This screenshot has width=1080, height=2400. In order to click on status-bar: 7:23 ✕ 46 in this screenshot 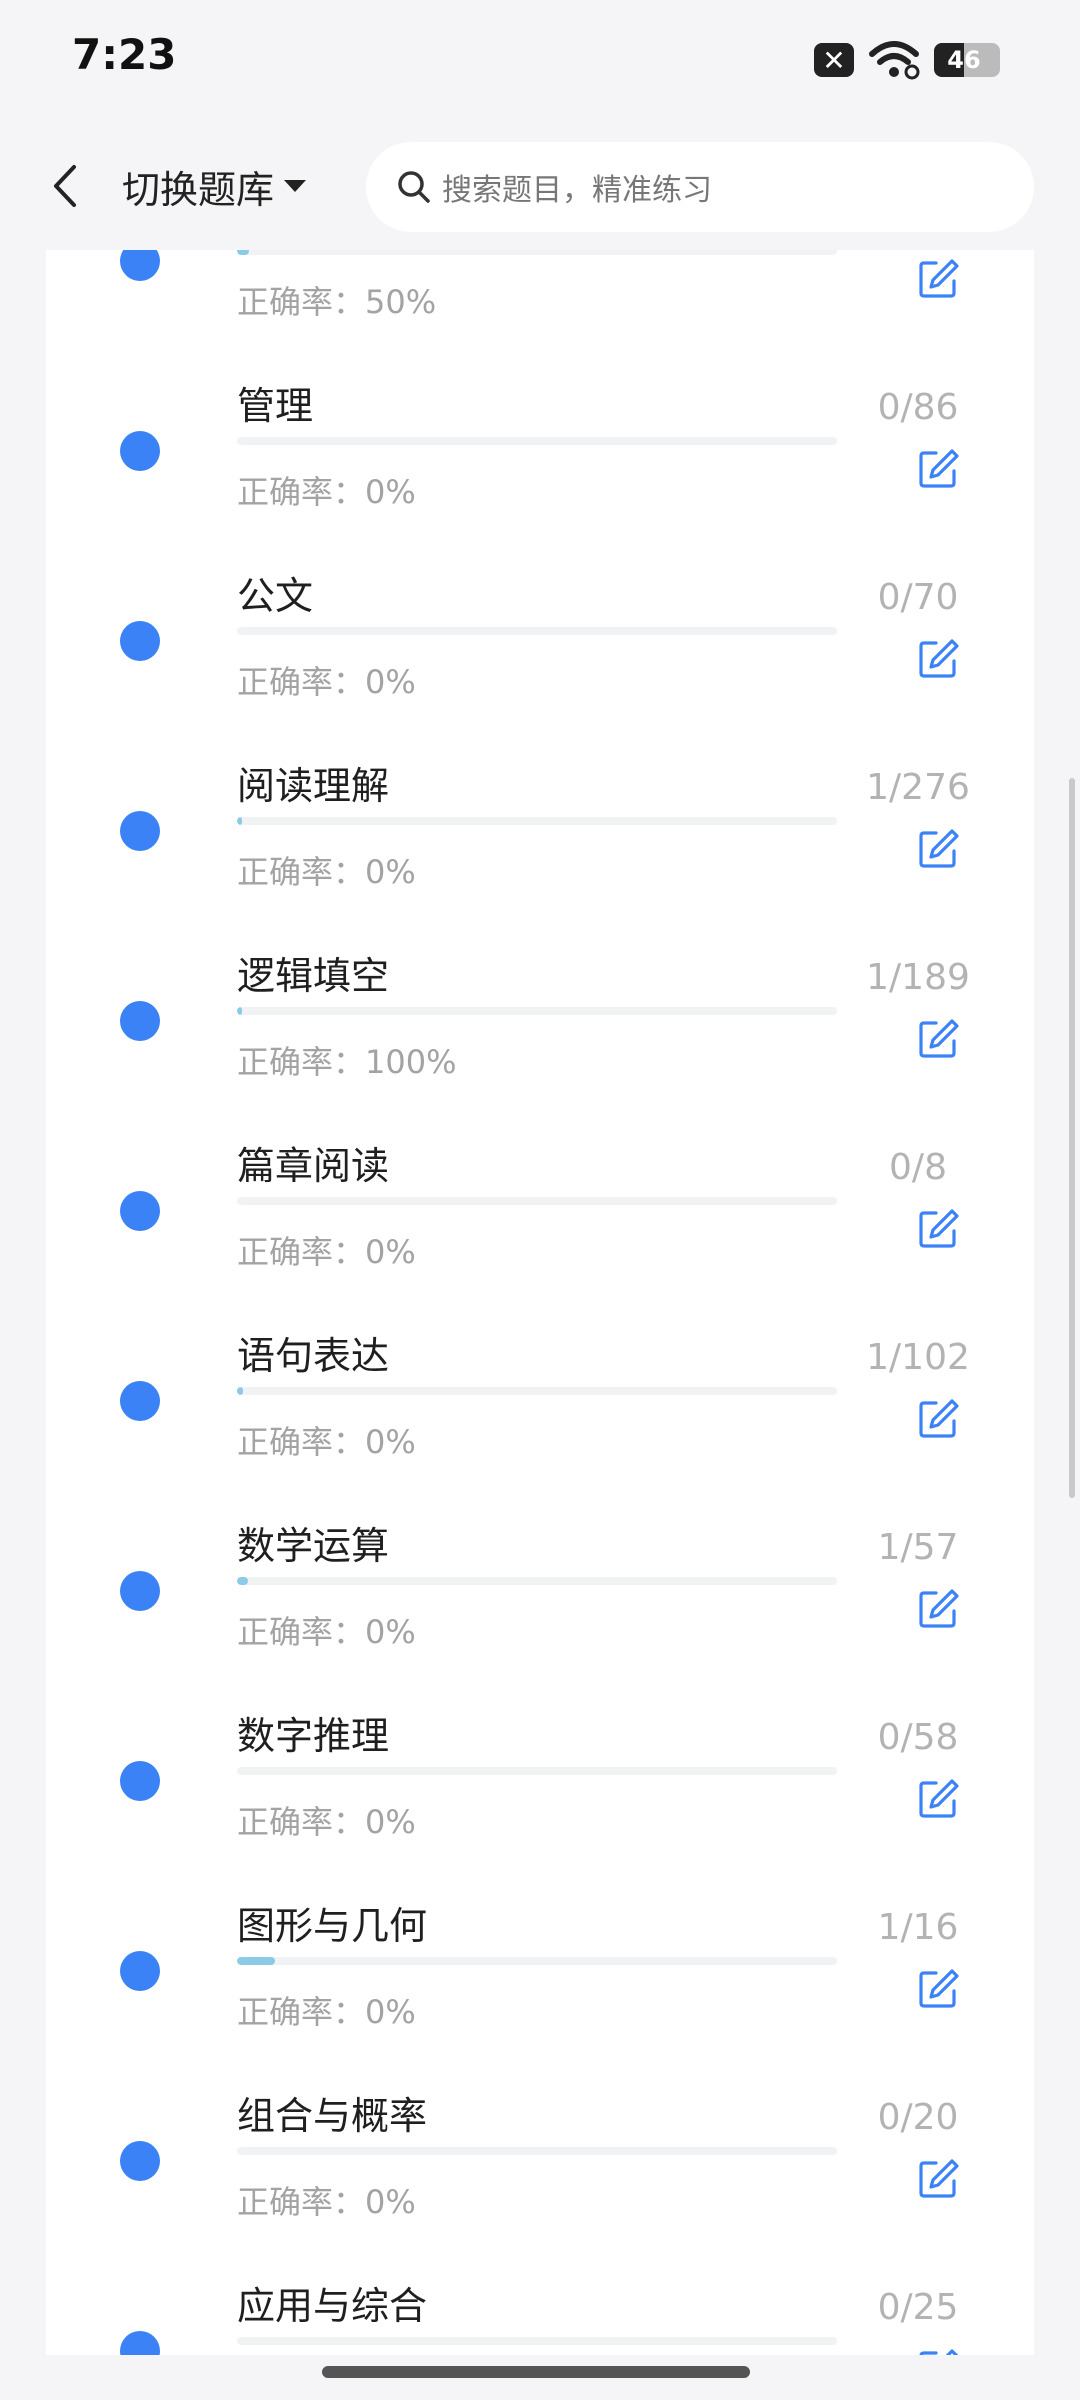, I will do `click(540, 60)`.